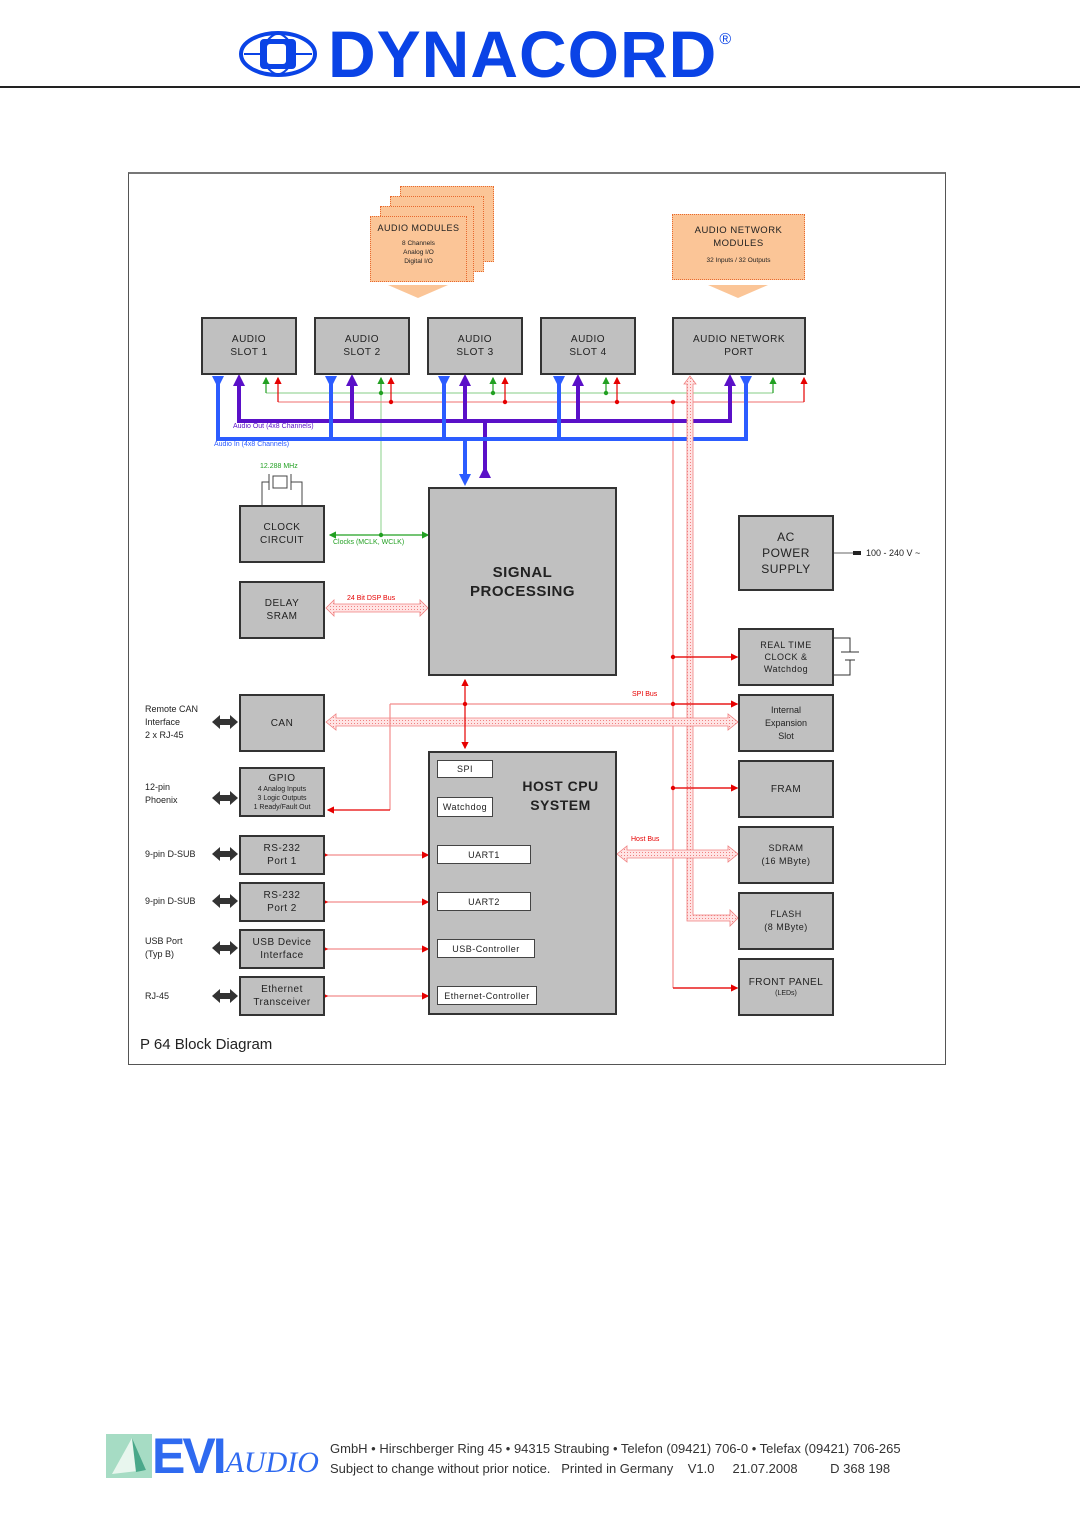  I want to click on spi-bus-label: SPI Bus, so click(645, 694).